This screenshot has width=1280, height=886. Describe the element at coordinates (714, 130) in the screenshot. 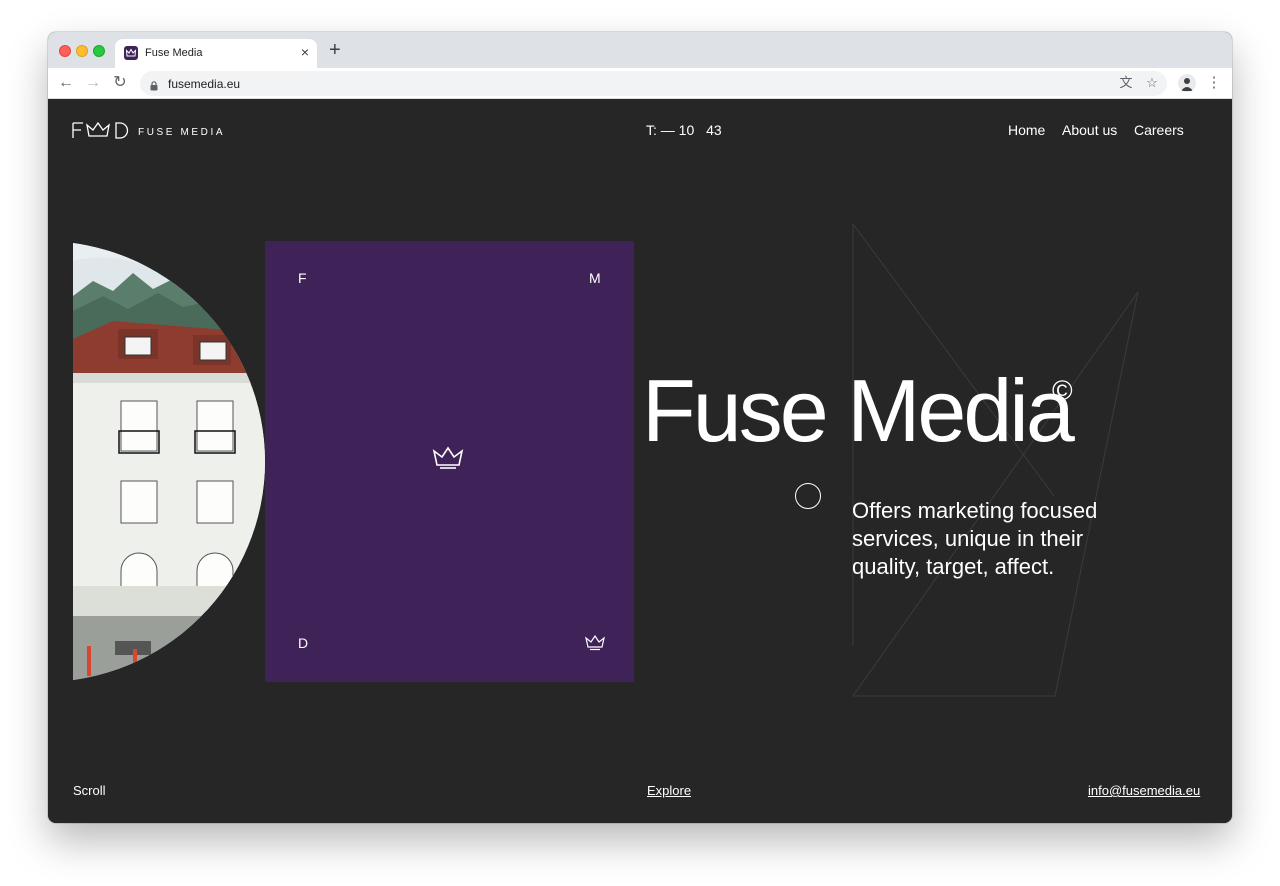

I see `time-minute: 43` at that location.